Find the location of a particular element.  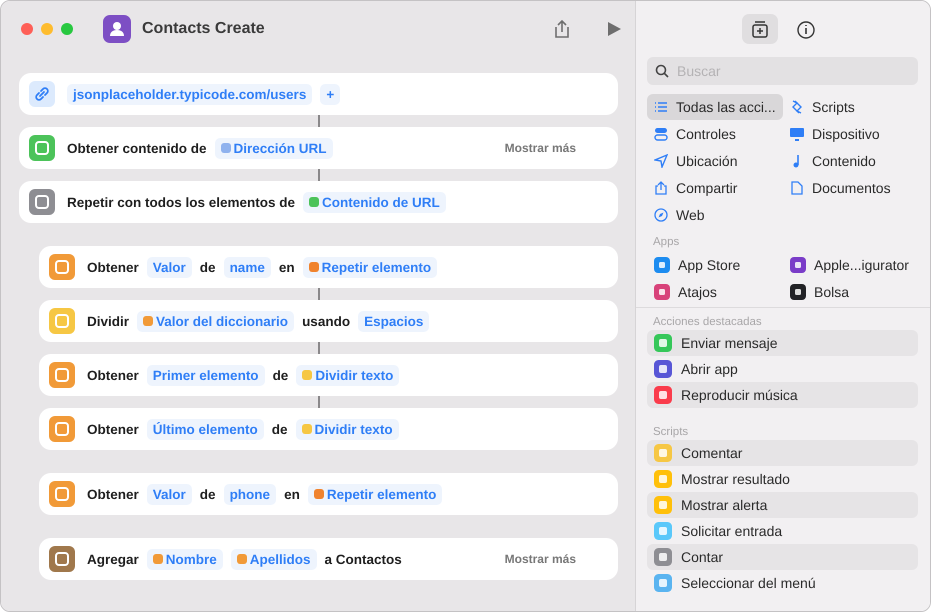

action-text: Agregar is located at coordinates (113, 559).